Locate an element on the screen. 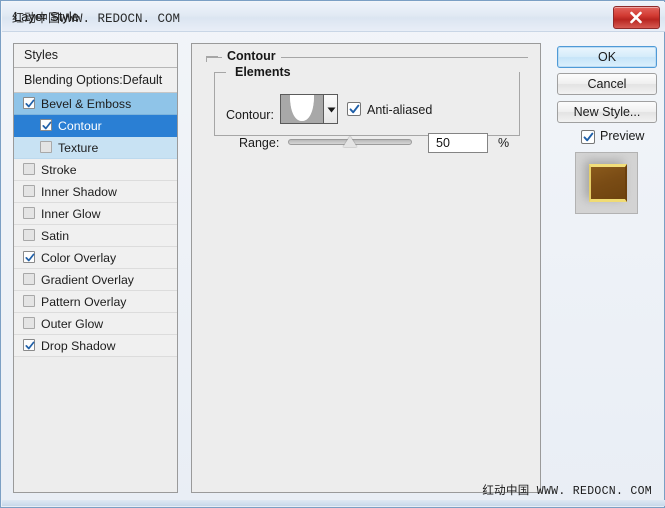  bottom-watermark: 红动中国 WWW. REDOCN. COM is located at coordinates (567, 490).